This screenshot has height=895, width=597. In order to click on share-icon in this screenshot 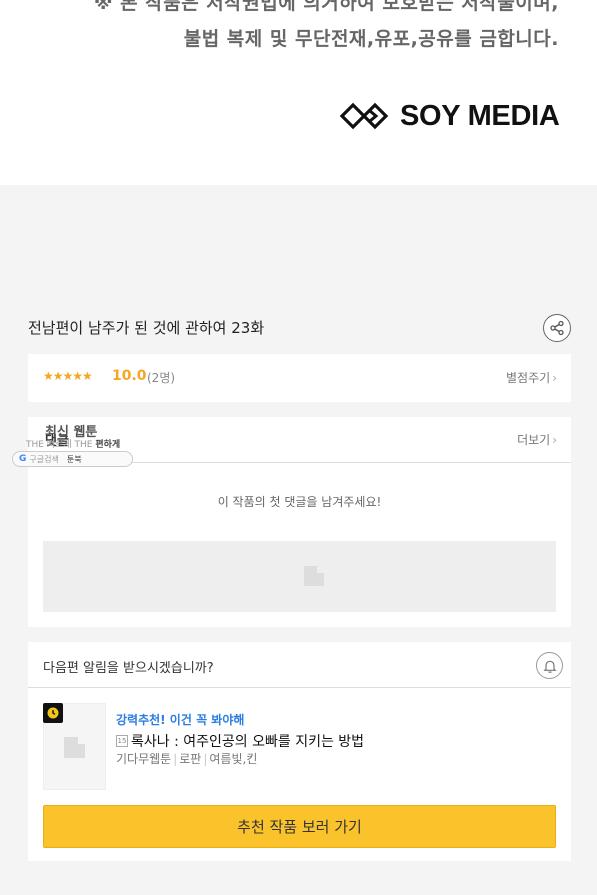, I will do `click(557, 328)`.